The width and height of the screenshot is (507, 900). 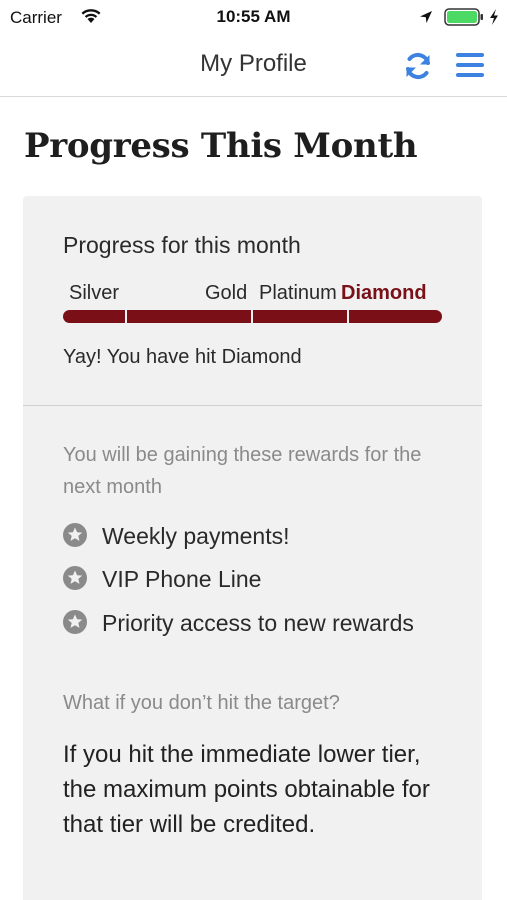 What do you see at coordinates (470, 65) in the screenshot?
I see `hamburger-menu-icon` at bounding box center [470, 65].